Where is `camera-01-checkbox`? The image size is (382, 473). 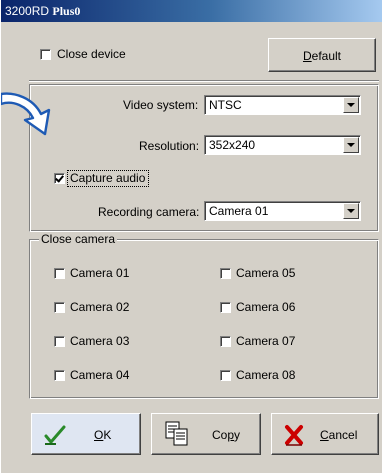 camera-01-checkbox is located at coordinates (59, 273).